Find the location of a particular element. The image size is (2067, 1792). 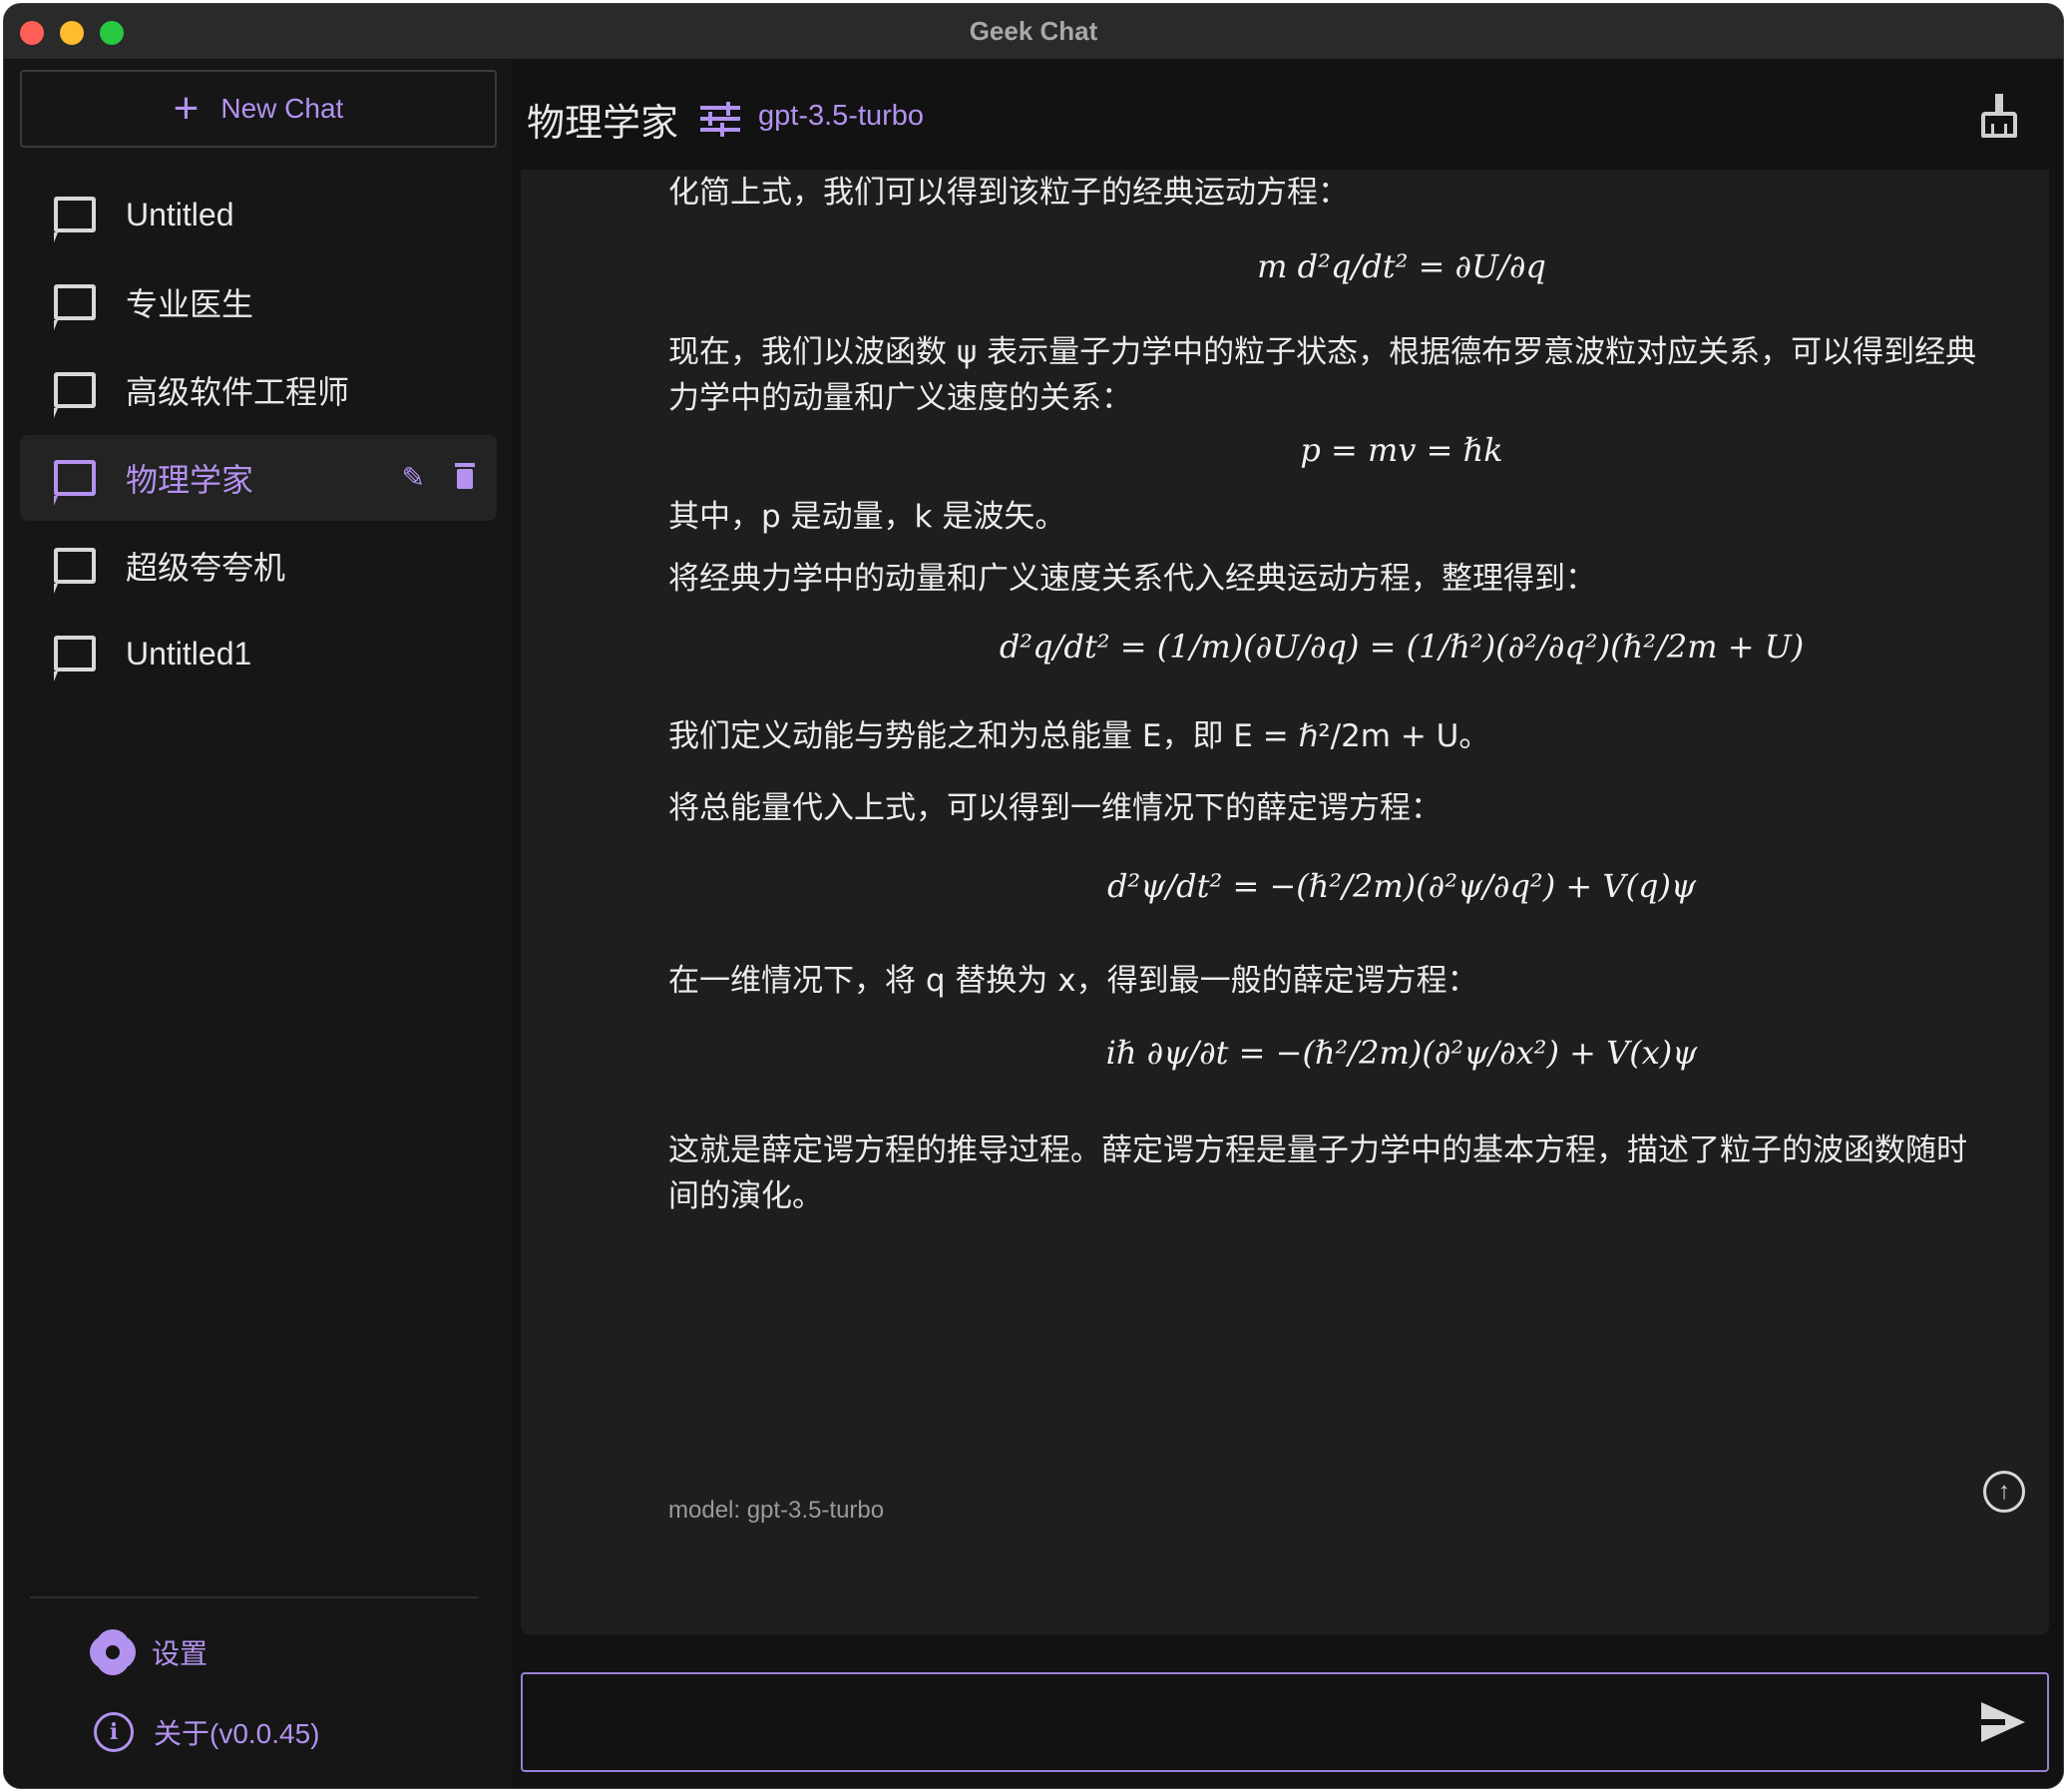

chat-item-label: 专业医生 is located at coordinates (190, 304).